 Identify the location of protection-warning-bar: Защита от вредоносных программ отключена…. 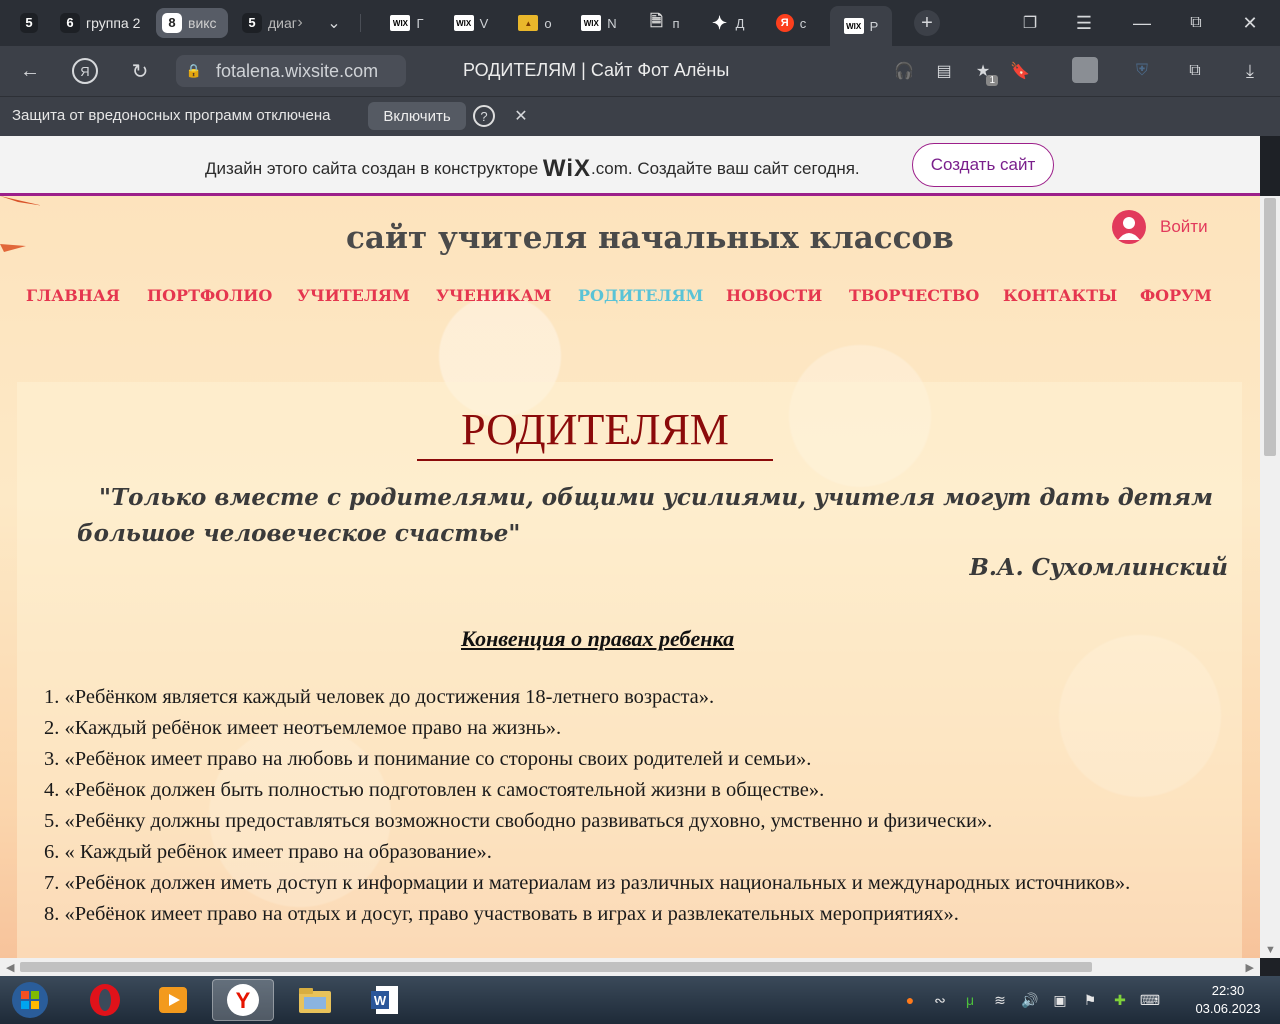
(640, 116).